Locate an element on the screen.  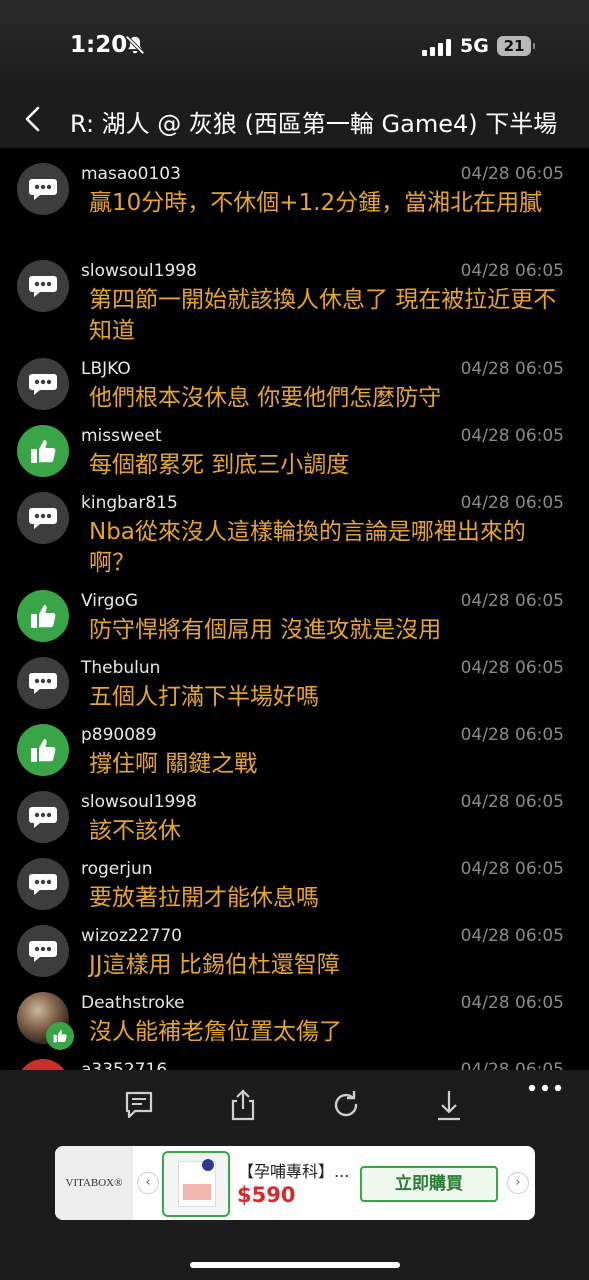
page-title: R: 湖人 @ 灰狼 (西區第一輪 Game4) 下半場 is located at coordinates (314, 124).